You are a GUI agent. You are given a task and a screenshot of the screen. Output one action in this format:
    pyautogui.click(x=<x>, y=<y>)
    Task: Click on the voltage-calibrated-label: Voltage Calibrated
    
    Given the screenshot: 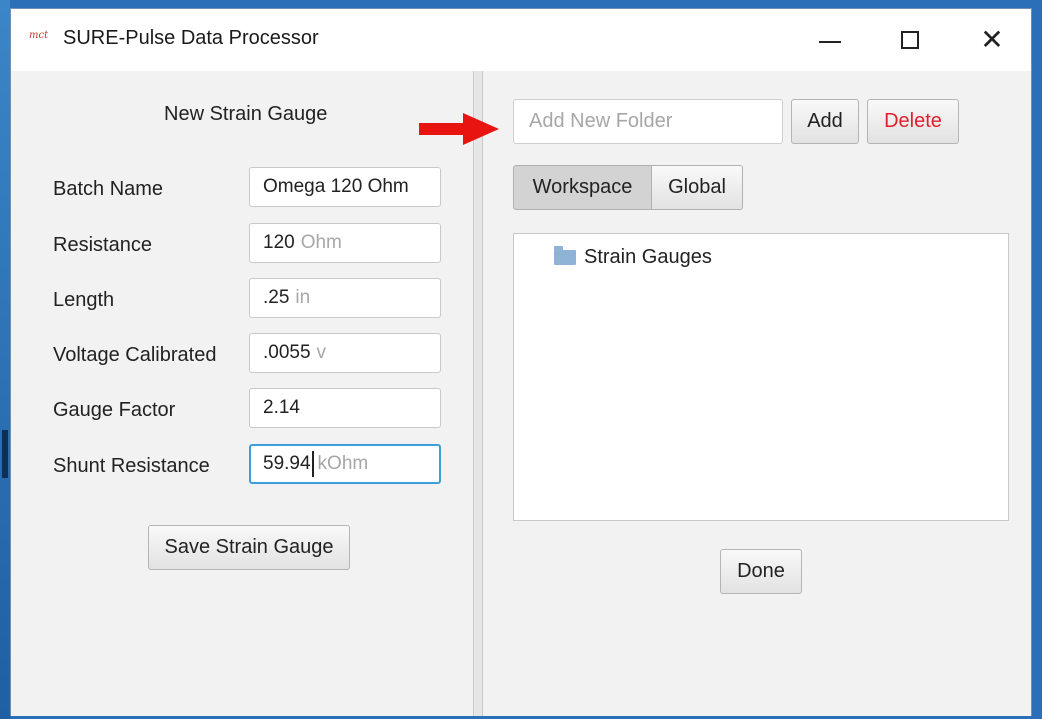 What is the action you would take?
    pyautogui.click(x=135, y=355)
    